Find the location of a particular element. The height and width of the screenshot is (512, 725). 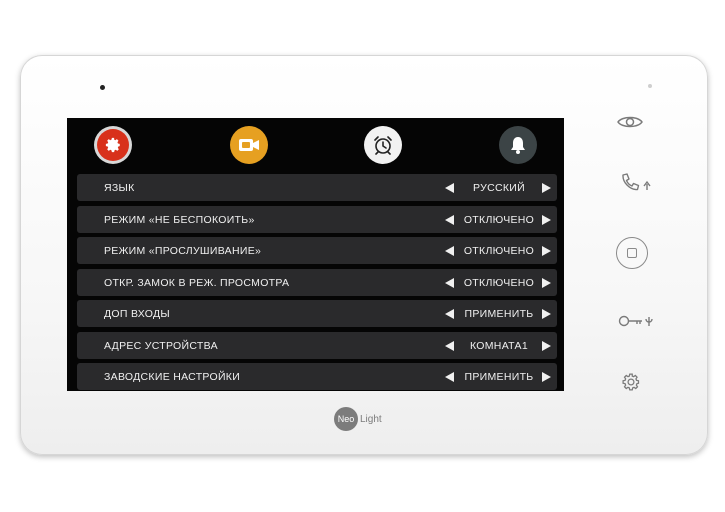

tab-video is located at coordinates (249, 145).